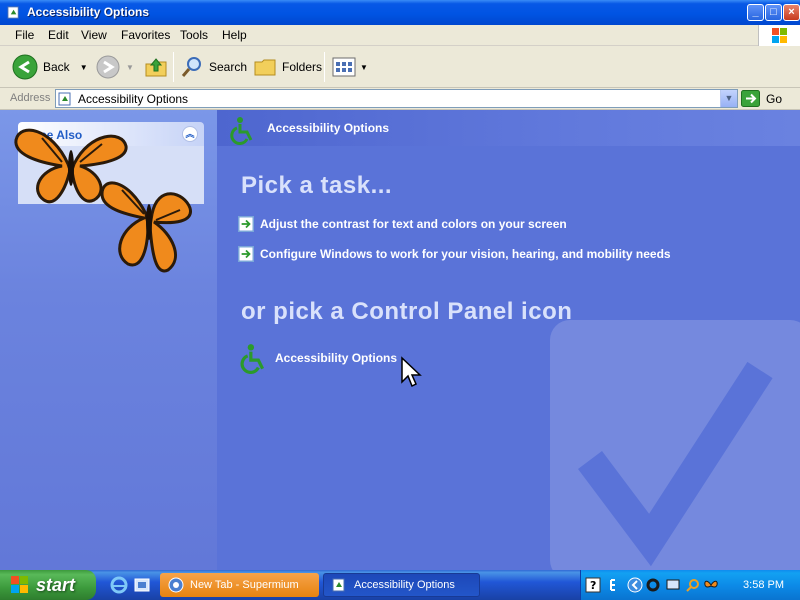 The height and width of the screenshot is (600, 800). I want to click on back-arrow-icon, so click(25, 67).